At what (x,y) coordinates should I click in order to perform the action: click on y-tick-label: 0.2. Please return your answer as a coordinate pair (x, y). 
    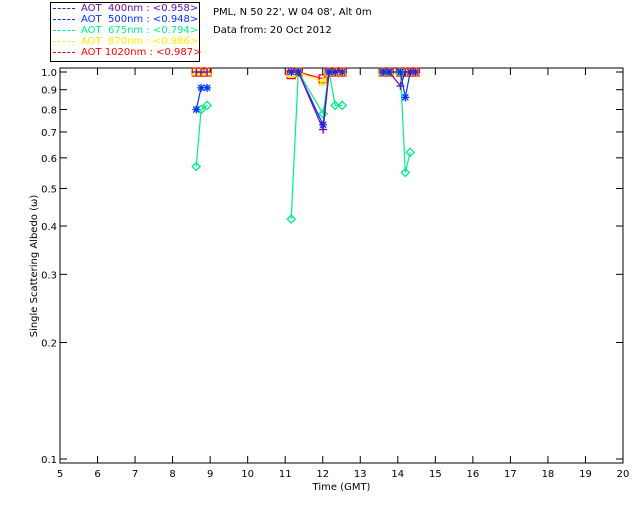
    Looking at the image, I should click on (49, 344).